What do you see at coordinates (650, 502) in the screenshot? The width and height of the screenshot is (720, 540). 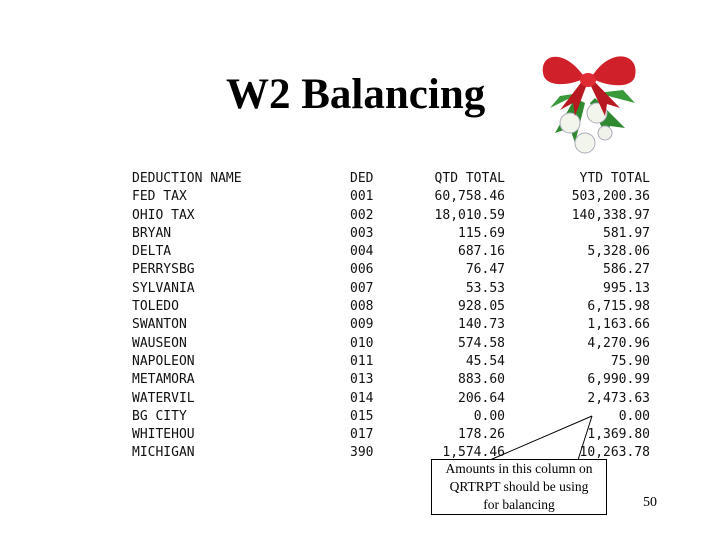 I see `page-number: 50` at bounding box center [650, 502].